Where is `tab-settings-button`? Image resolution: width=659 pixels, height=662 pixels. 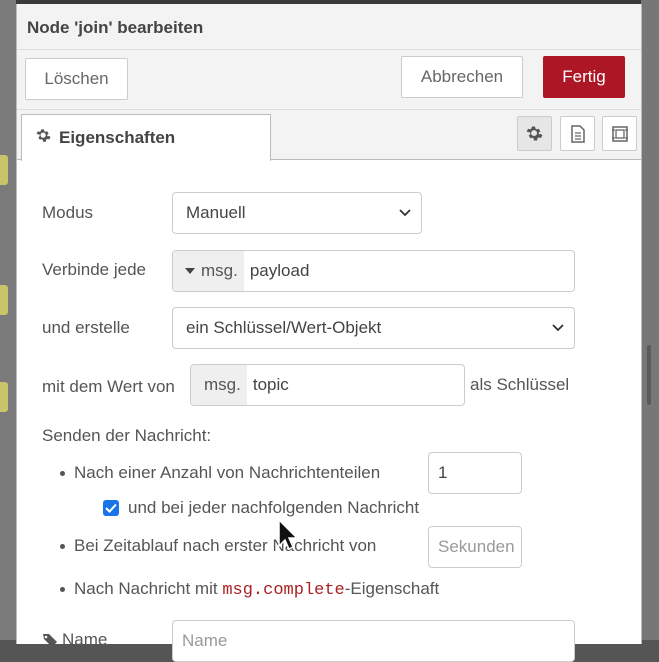 tab-settings-button is located at coordinates (534, 133).